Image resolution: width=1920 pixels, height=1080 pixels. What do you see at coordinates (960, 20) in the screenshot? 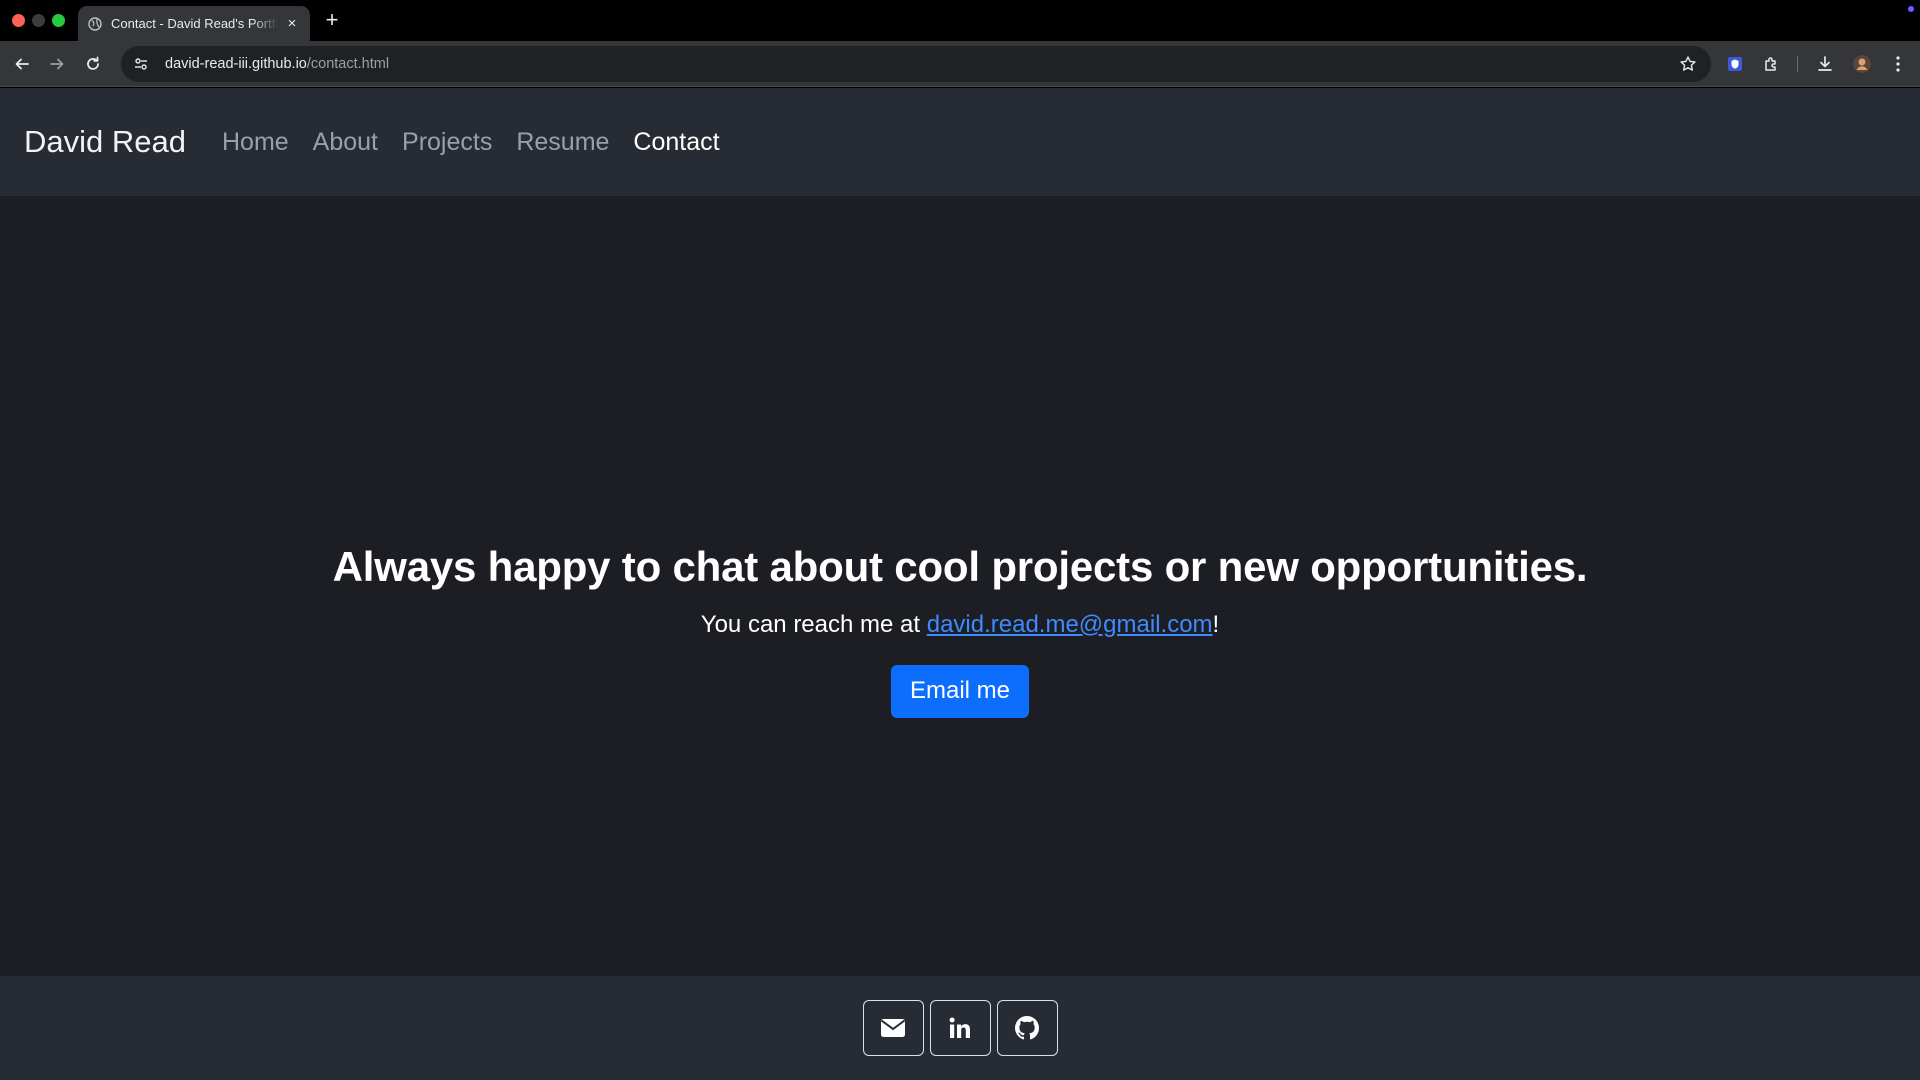
I see `browser-tab-bar: Contact - David Read's Portfolio × +` at bounding box center [960, 20].